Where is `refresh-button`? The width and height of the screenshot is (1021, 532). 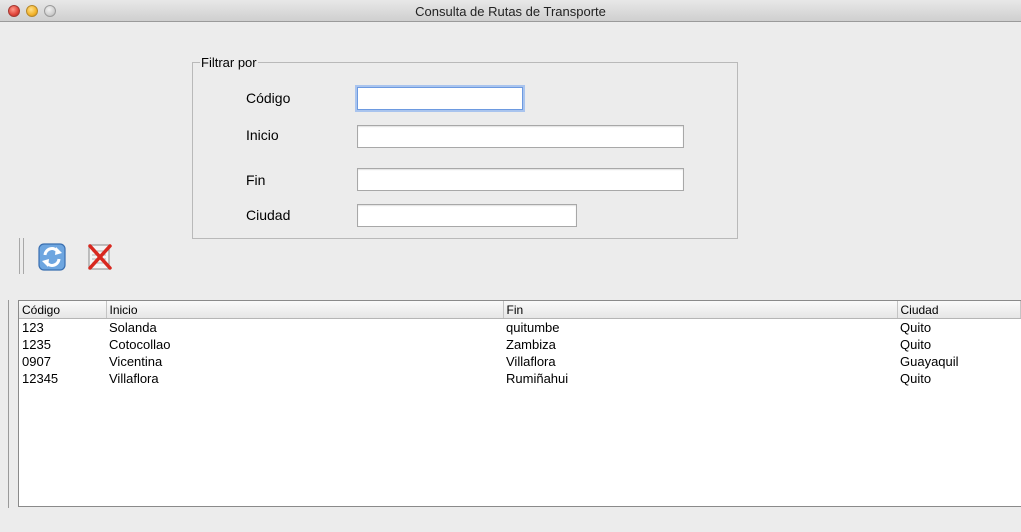 refresh-button is located at coordinates (52, 257).